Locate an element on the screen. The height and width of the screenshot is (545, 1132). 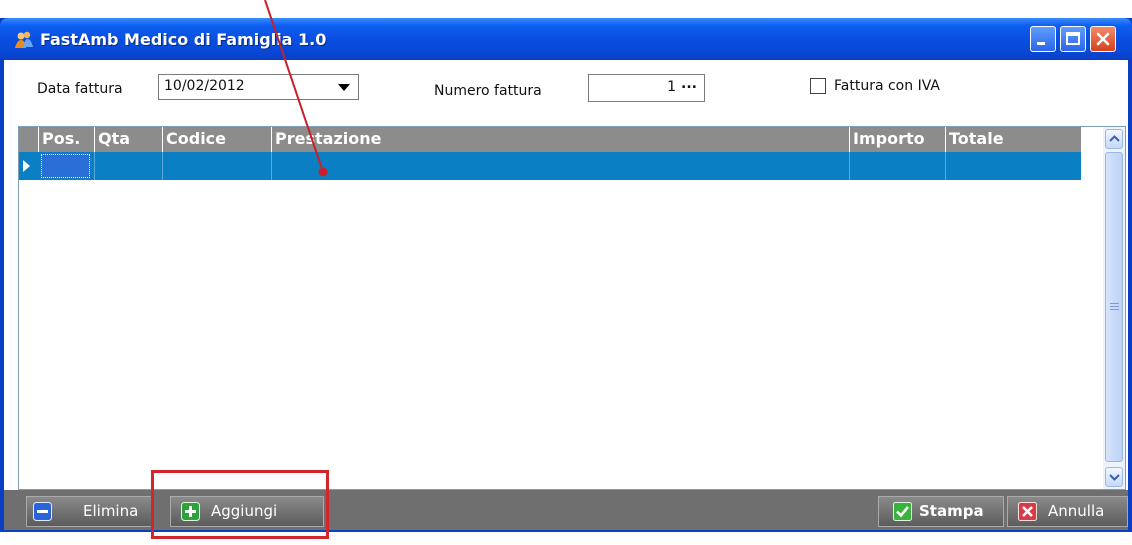
maximize-icon is located at coordinates (1073, 38).